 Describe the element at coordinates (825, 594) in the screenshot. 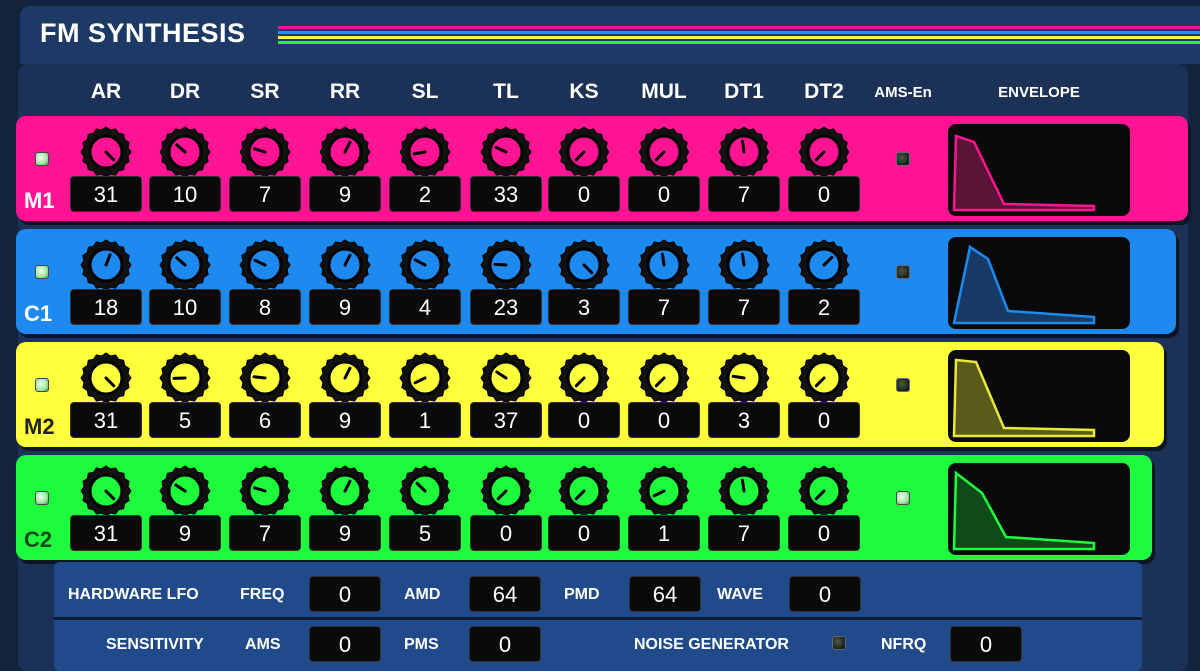

I see `lfo-wave-value: 0` at that location.